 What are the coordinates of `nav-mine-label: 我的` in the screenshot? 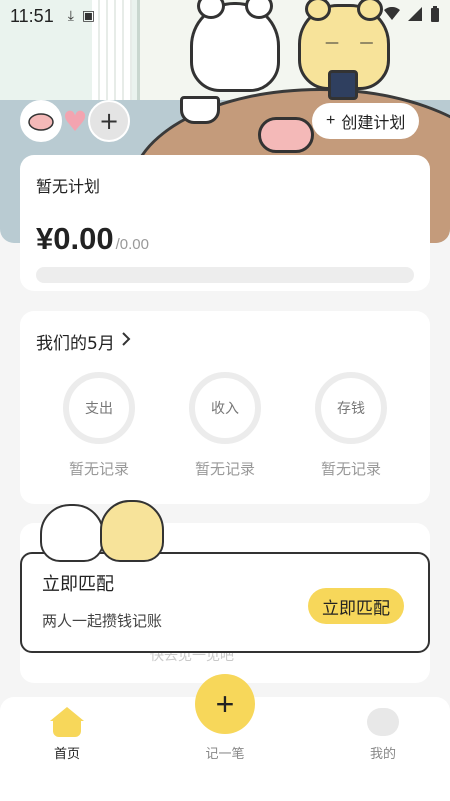 It's located at (382, 754).